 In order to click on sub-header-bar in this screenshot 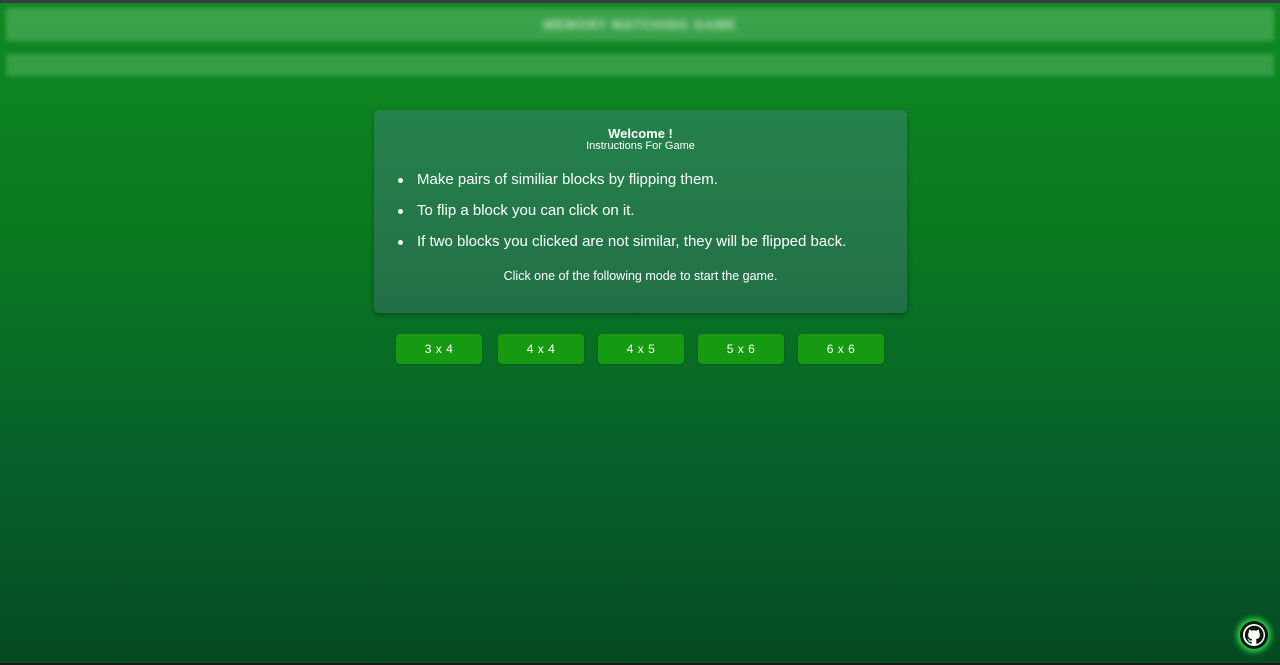, I will do `click(640, 65)`.